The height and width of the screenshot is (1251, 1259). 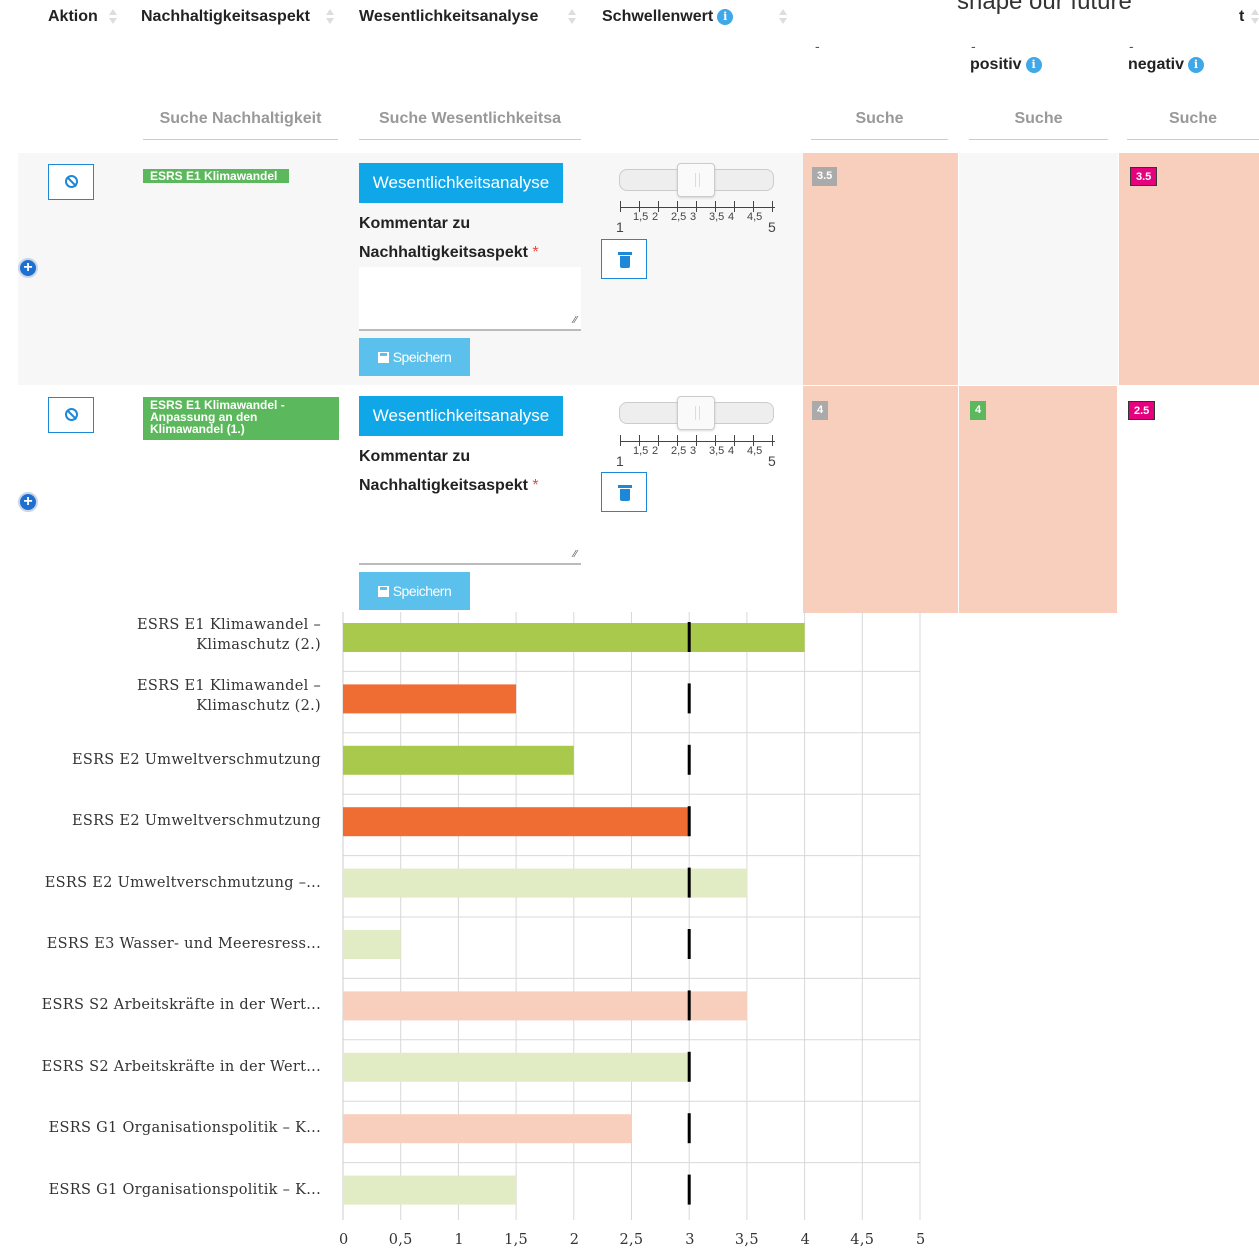 What do you see at coordinates (400, 1240) in the screenshot?
I see `x-tick-label: 0,5` at bounding box center [400, 1240].